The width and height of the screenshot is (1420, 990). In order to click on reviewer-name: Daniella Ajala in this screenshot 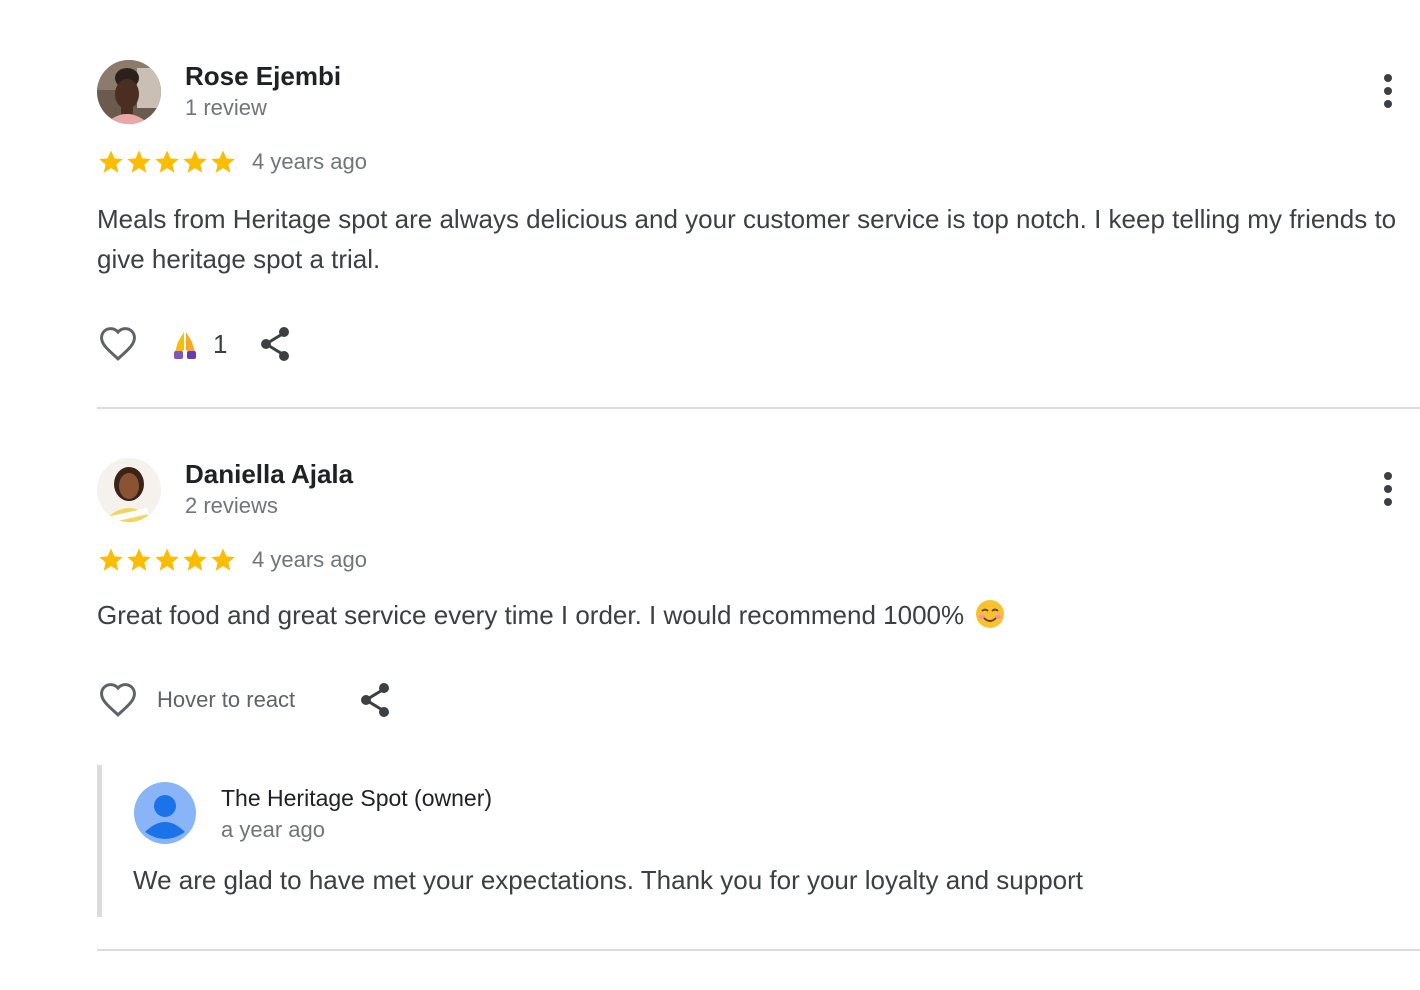, I will do `click(269, 474)`.